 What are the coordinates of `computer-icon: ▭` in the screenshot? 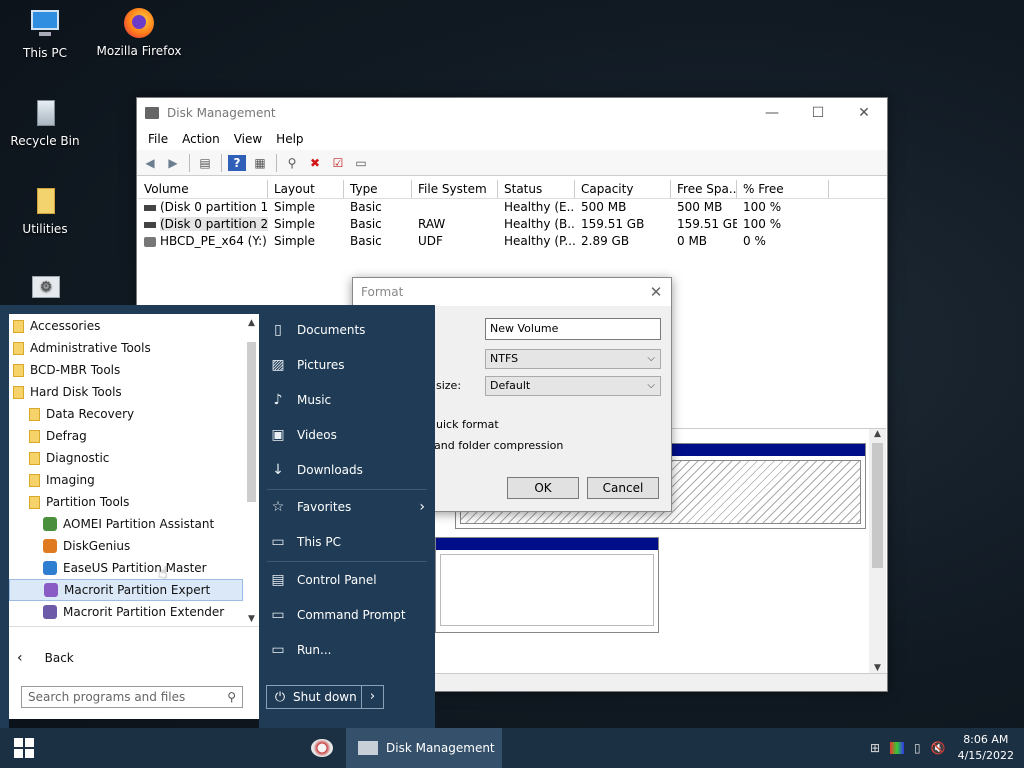 It's located at (278, 542).